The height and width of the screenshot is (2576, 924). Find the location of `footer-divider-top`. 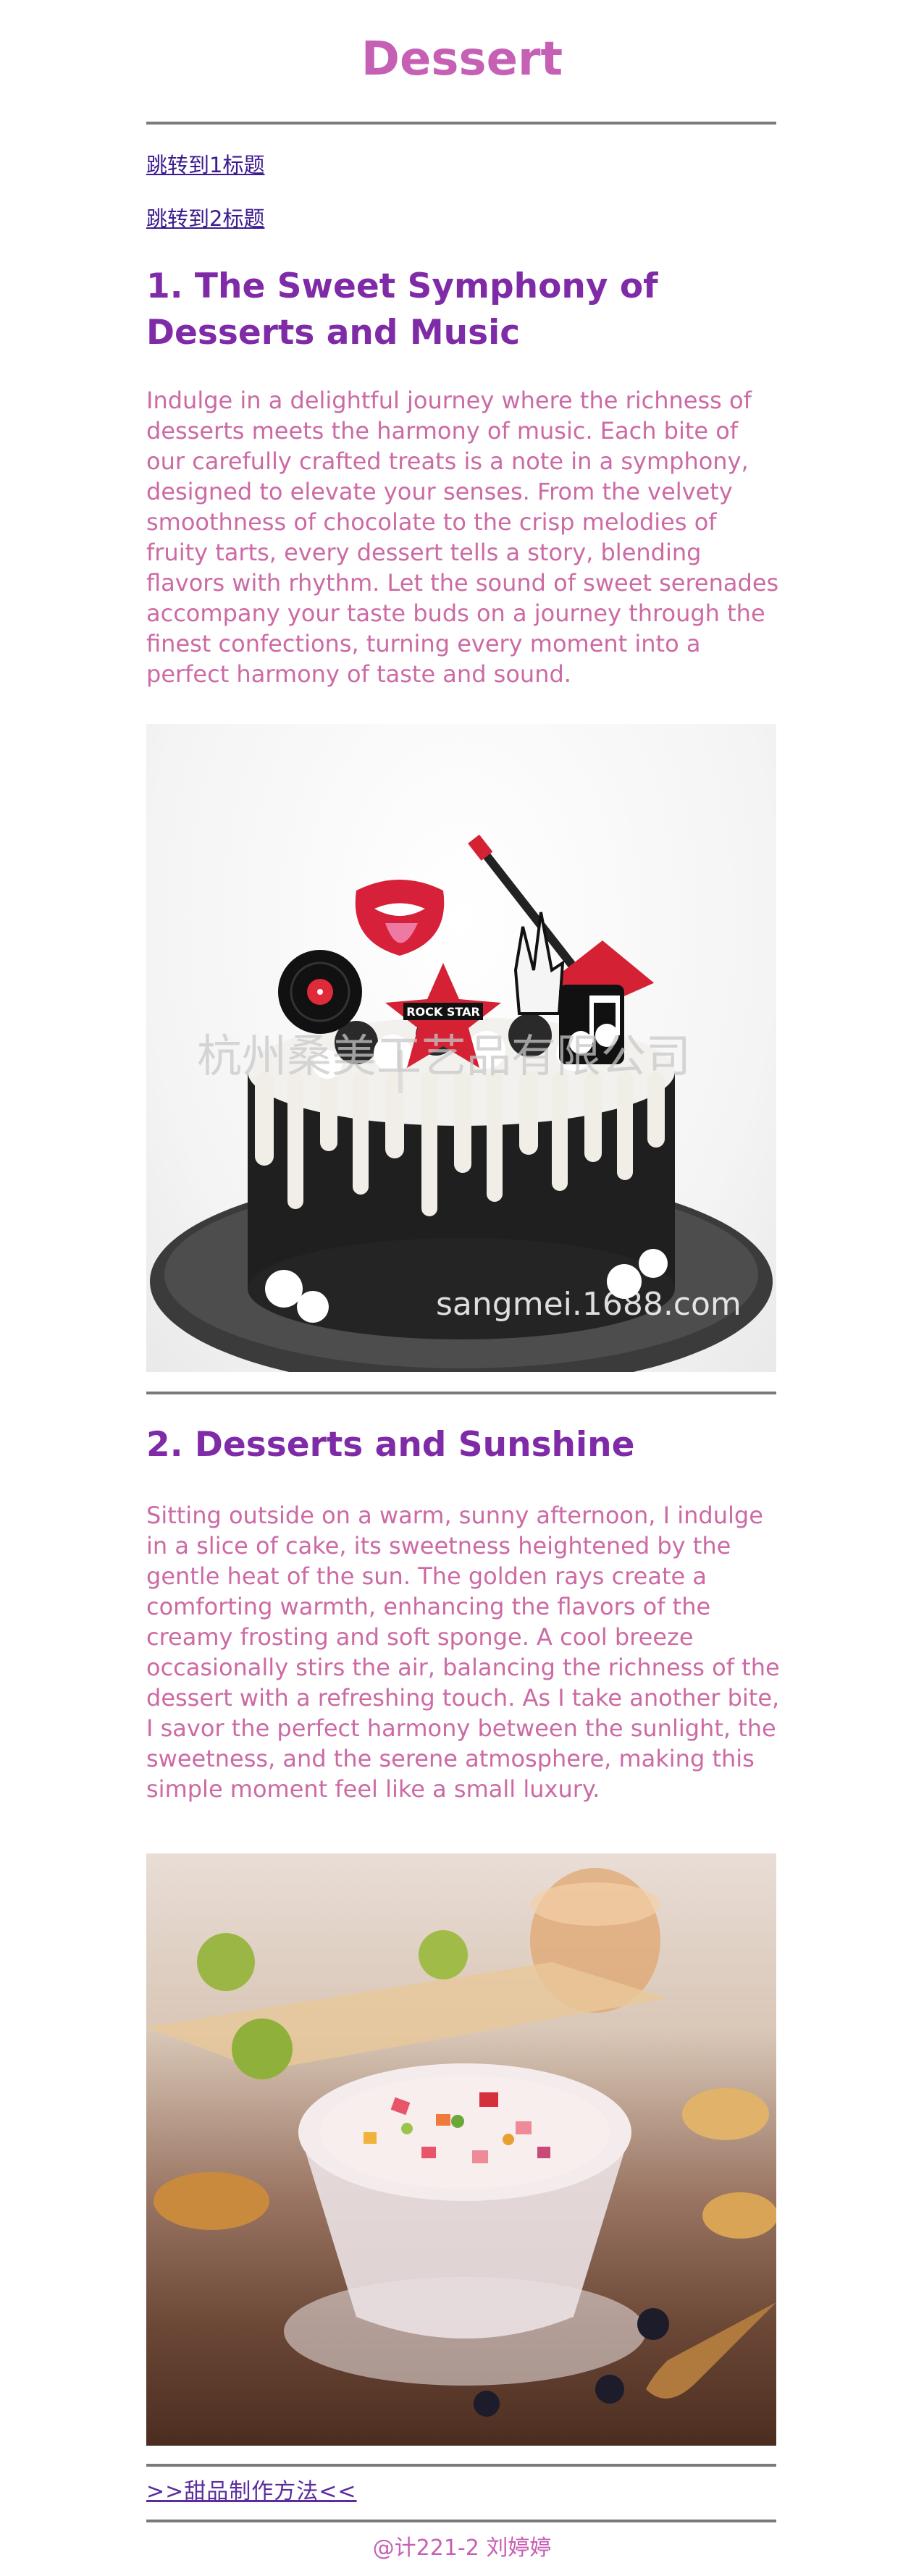

footer-divider-top is located at coordinates (461, 2465).